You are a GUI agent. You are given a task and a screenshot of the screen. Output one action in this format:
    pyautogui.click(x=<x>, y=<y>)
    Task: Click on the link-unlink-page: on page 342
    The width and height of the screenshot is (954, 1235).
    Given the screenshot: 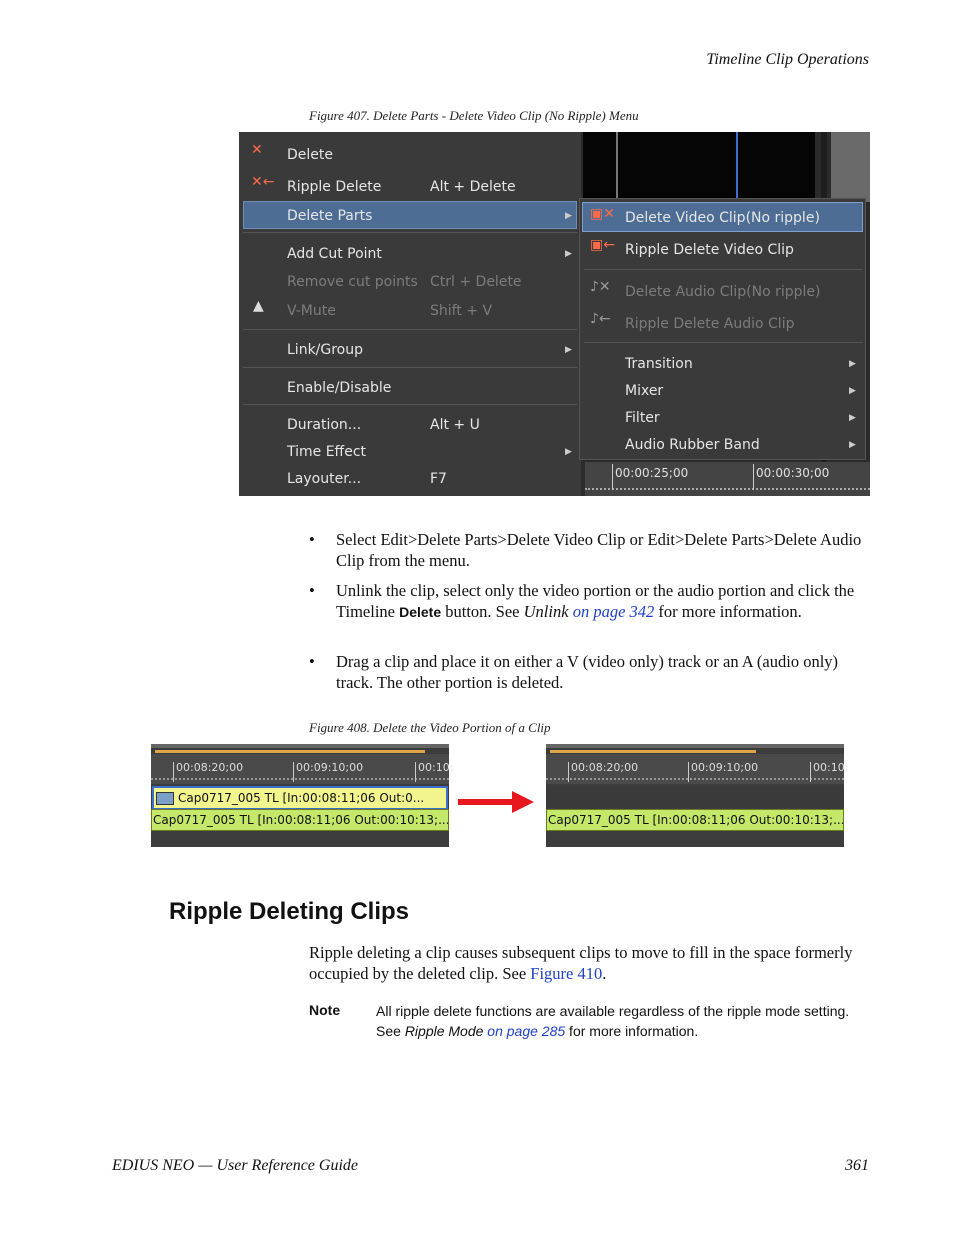 What is the action you would take?
    pyautogui.click(x=612, y=611)
    